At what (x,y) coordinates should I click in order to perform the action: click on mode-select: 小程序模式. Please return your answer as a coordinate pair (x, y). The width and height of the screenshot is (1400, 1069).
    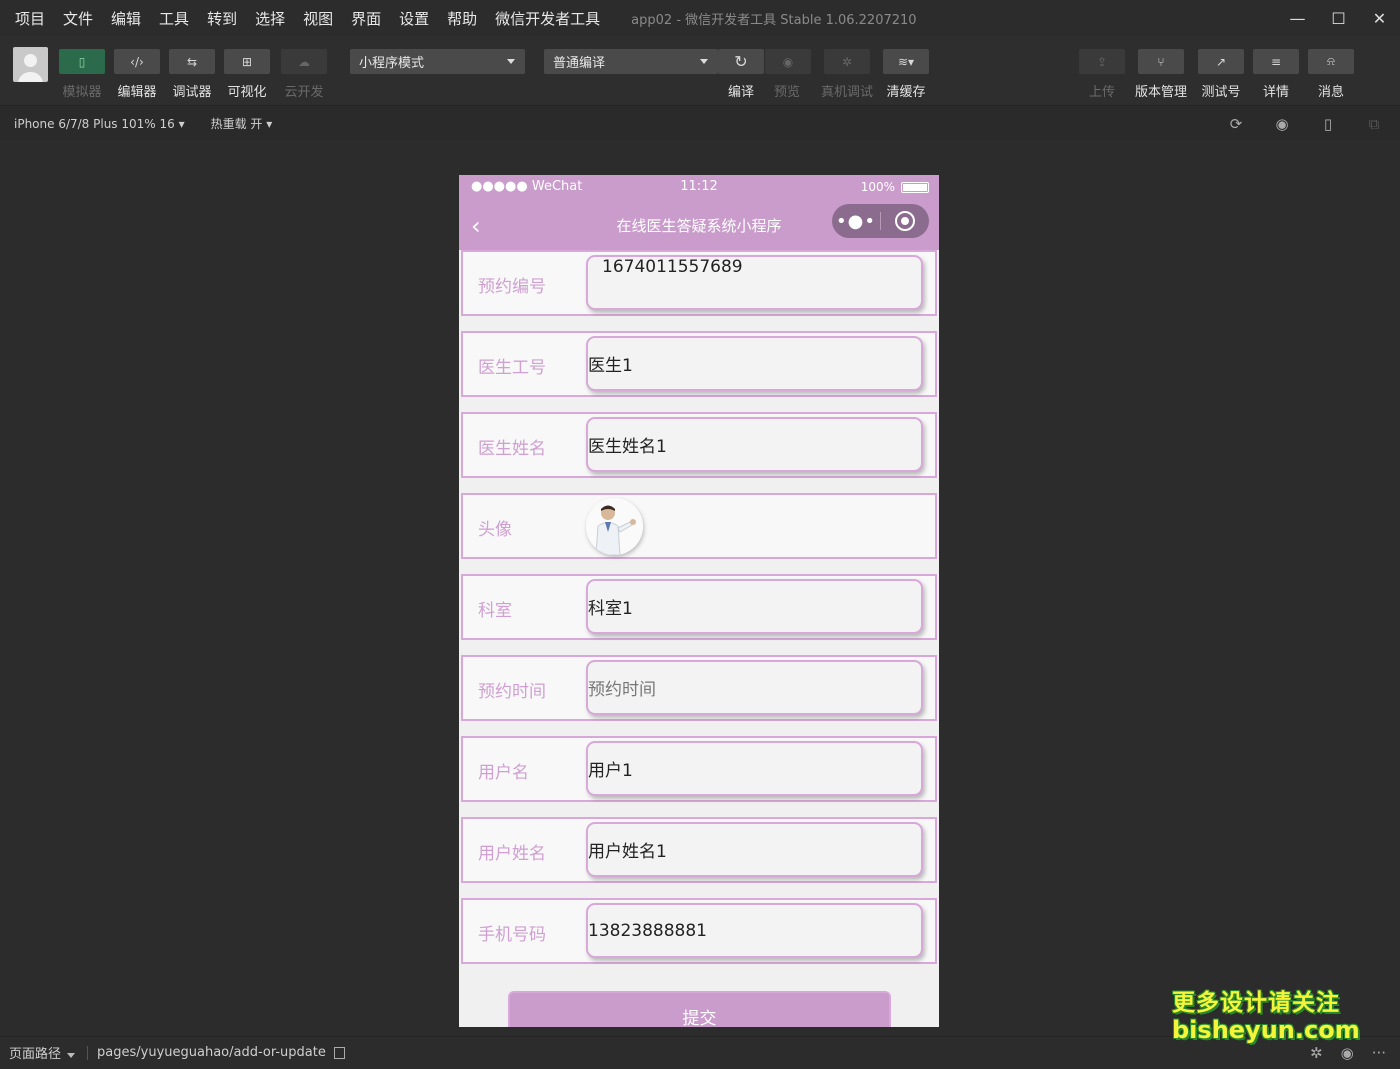
    Looking at the image, I should click on (437, 61).